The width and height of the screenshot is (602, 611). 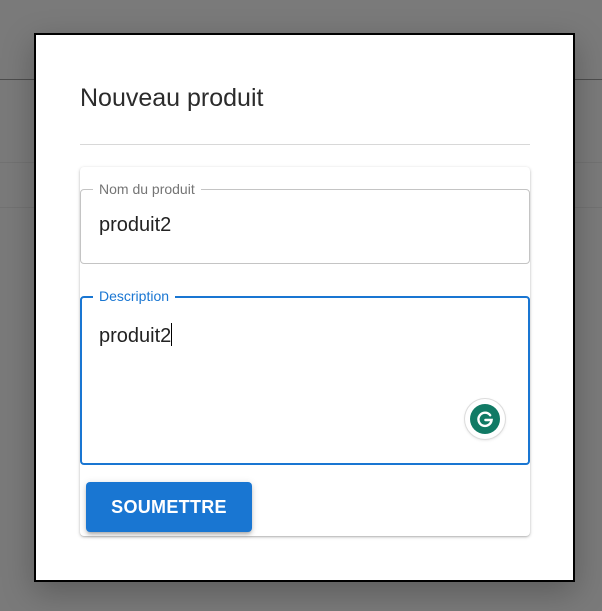 What do you see at coordinates (172, 334) in the screenshot?
I see `text-cursor` at bounding box center [172, 334].